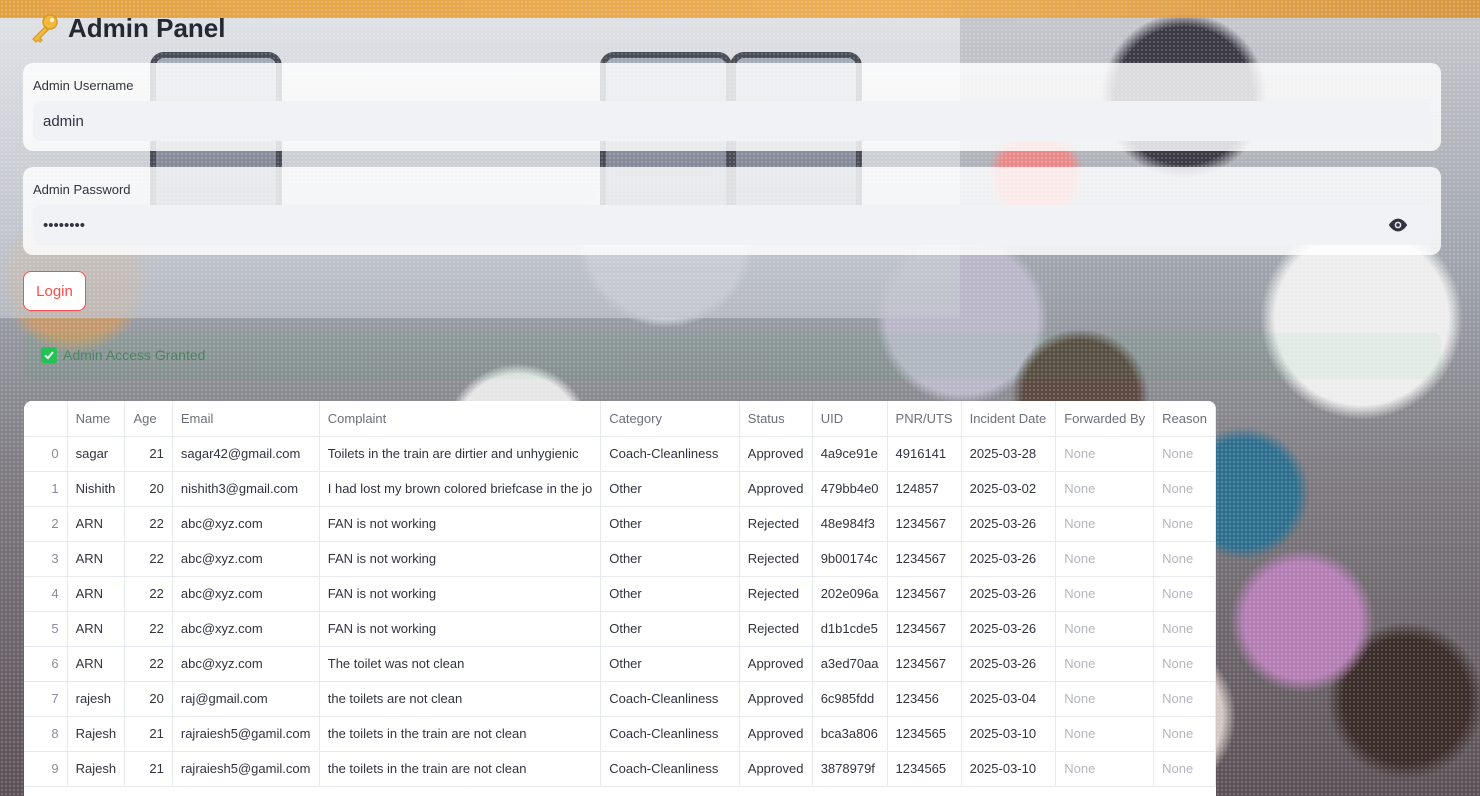 The image size is (1480, 796). Describe the element at coordinates (246, 489) in the screenshot. I see `cell-email: nishith3@gmail.com` at that location.